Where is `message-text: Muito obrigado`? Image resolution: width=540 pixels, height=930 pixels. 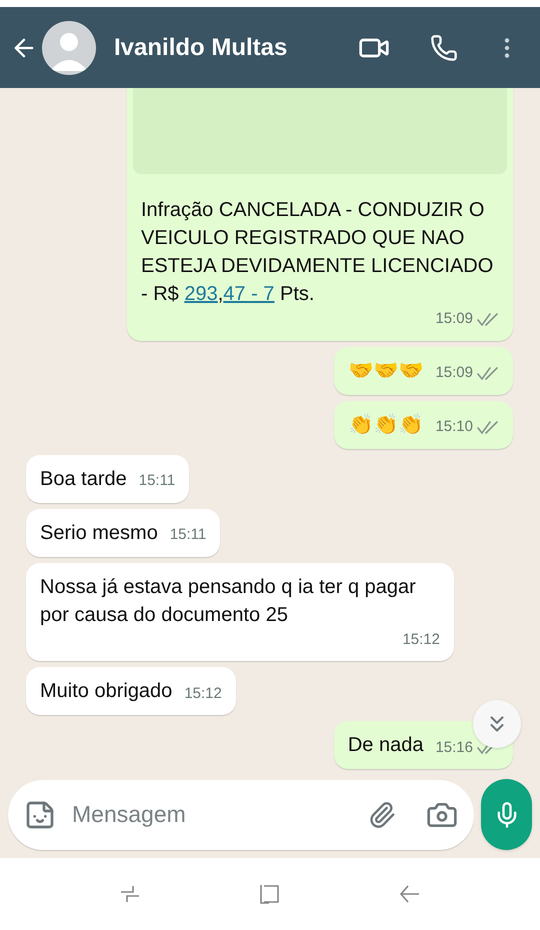 message-text: Muito obrigado is located at coordinates (106, 691).